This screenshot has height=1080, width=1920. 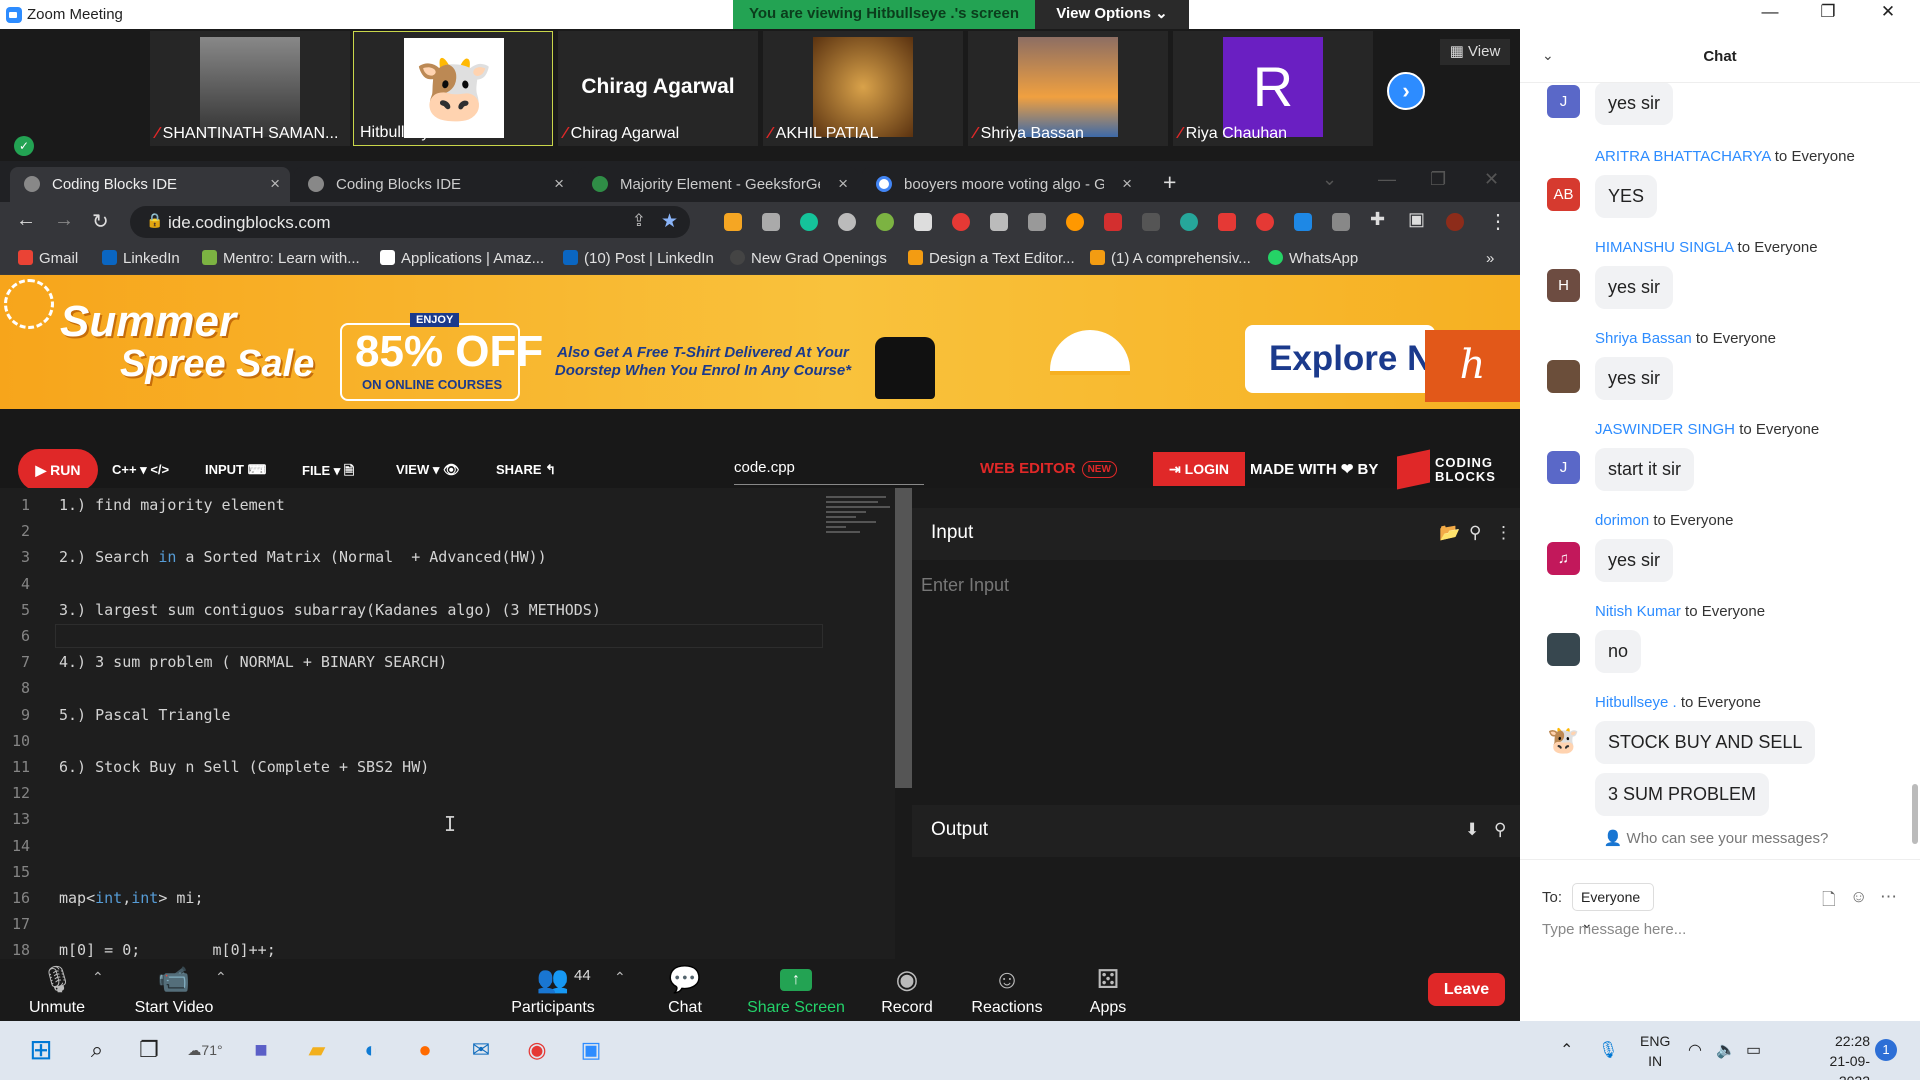 I want to click on participant-tile: ⁄ Shriya Bassan, so click(x=1068, y=88).